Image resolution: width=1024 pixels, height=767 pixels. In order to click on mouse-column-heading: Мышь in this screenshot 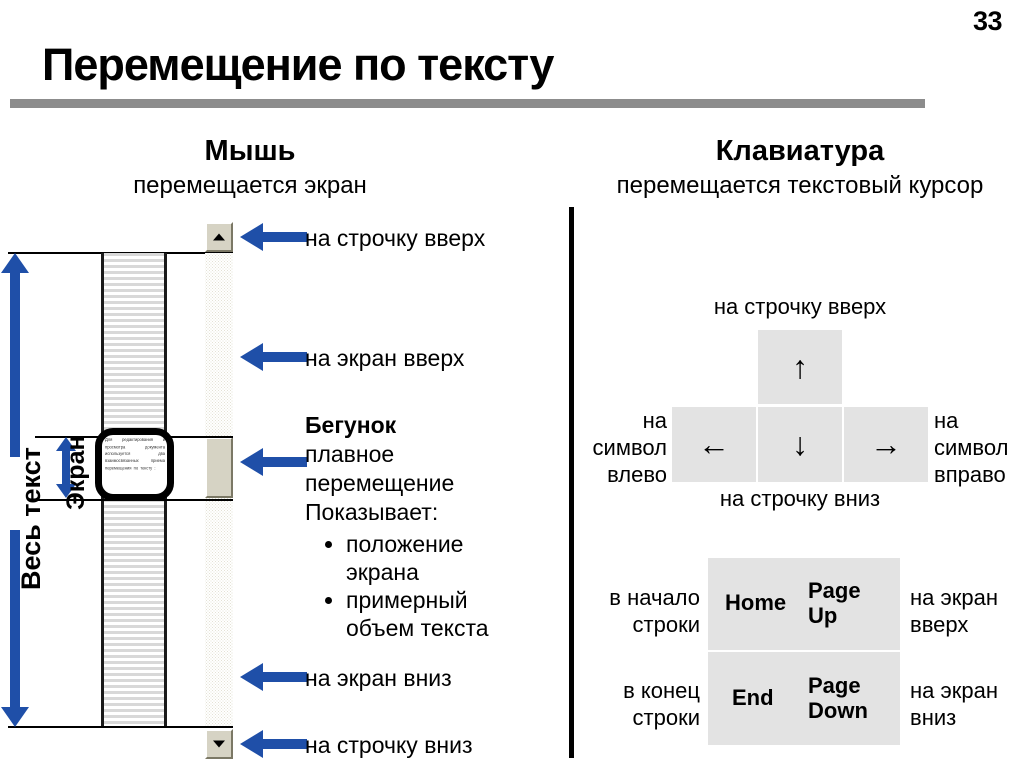, I will do `click(250, 151)`.